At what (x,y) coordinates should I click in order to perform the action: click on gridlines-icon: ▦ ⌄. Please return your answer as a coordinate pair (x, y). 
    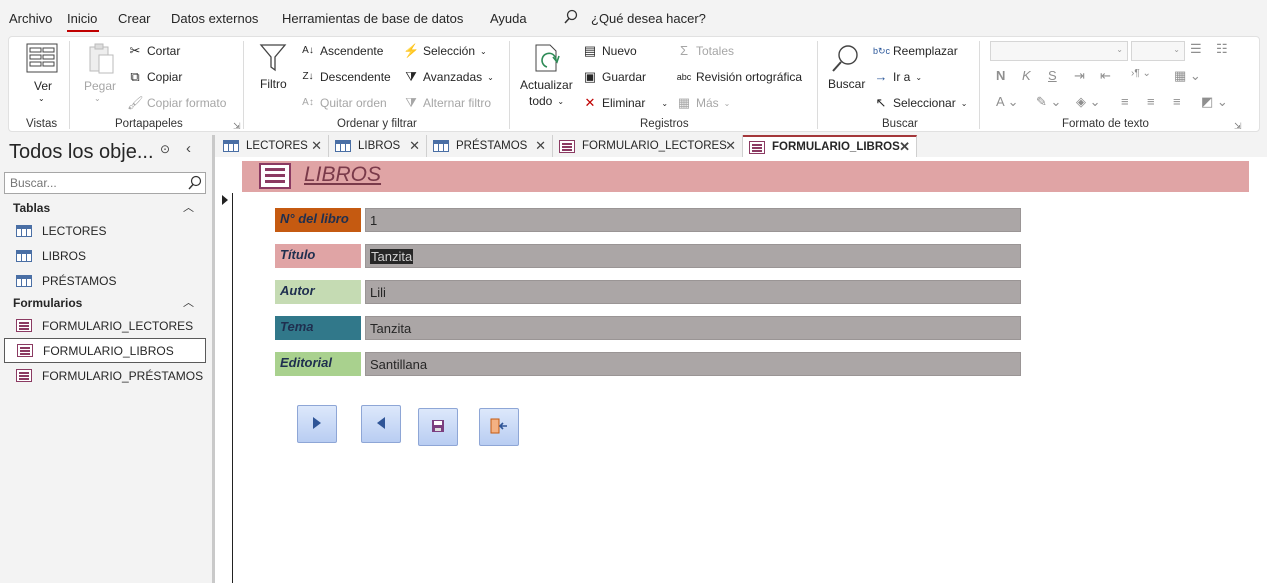
    Looking at the image, I should click on (1187, 76).